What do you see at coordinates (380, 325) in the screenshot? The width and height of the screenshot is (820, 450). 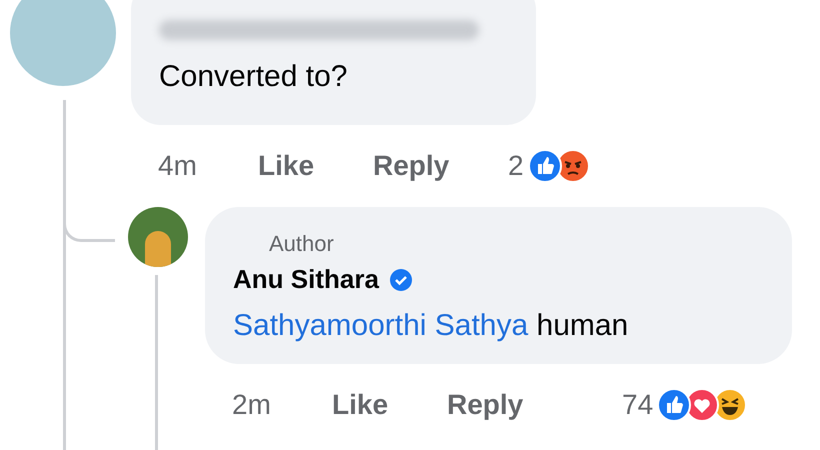 I see `mention-link: Sathyamoorthi Sathya` at bounding box center [380, 325].